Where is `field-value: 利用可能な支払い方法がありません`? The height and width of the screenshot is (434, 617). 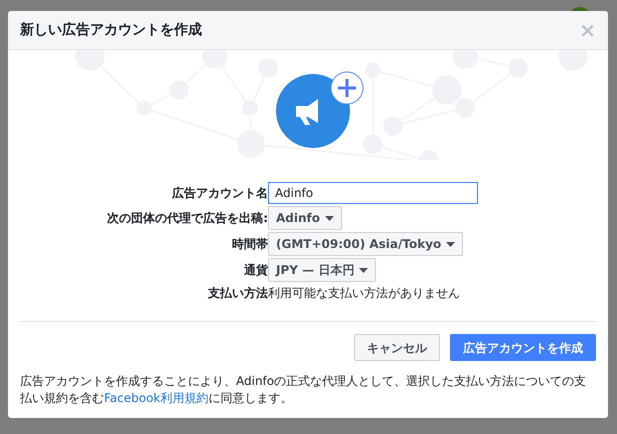 field-value: 利用可能な支払い方法がありません is located at coordinates (364, 293).